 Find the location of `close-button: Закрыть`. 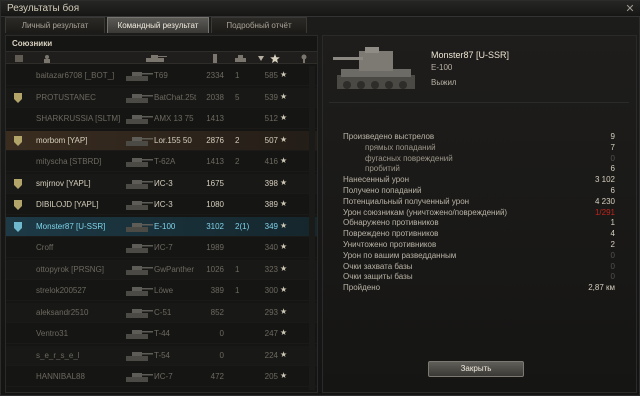

close-button: Закрыть is located at coordinates (476, 369).